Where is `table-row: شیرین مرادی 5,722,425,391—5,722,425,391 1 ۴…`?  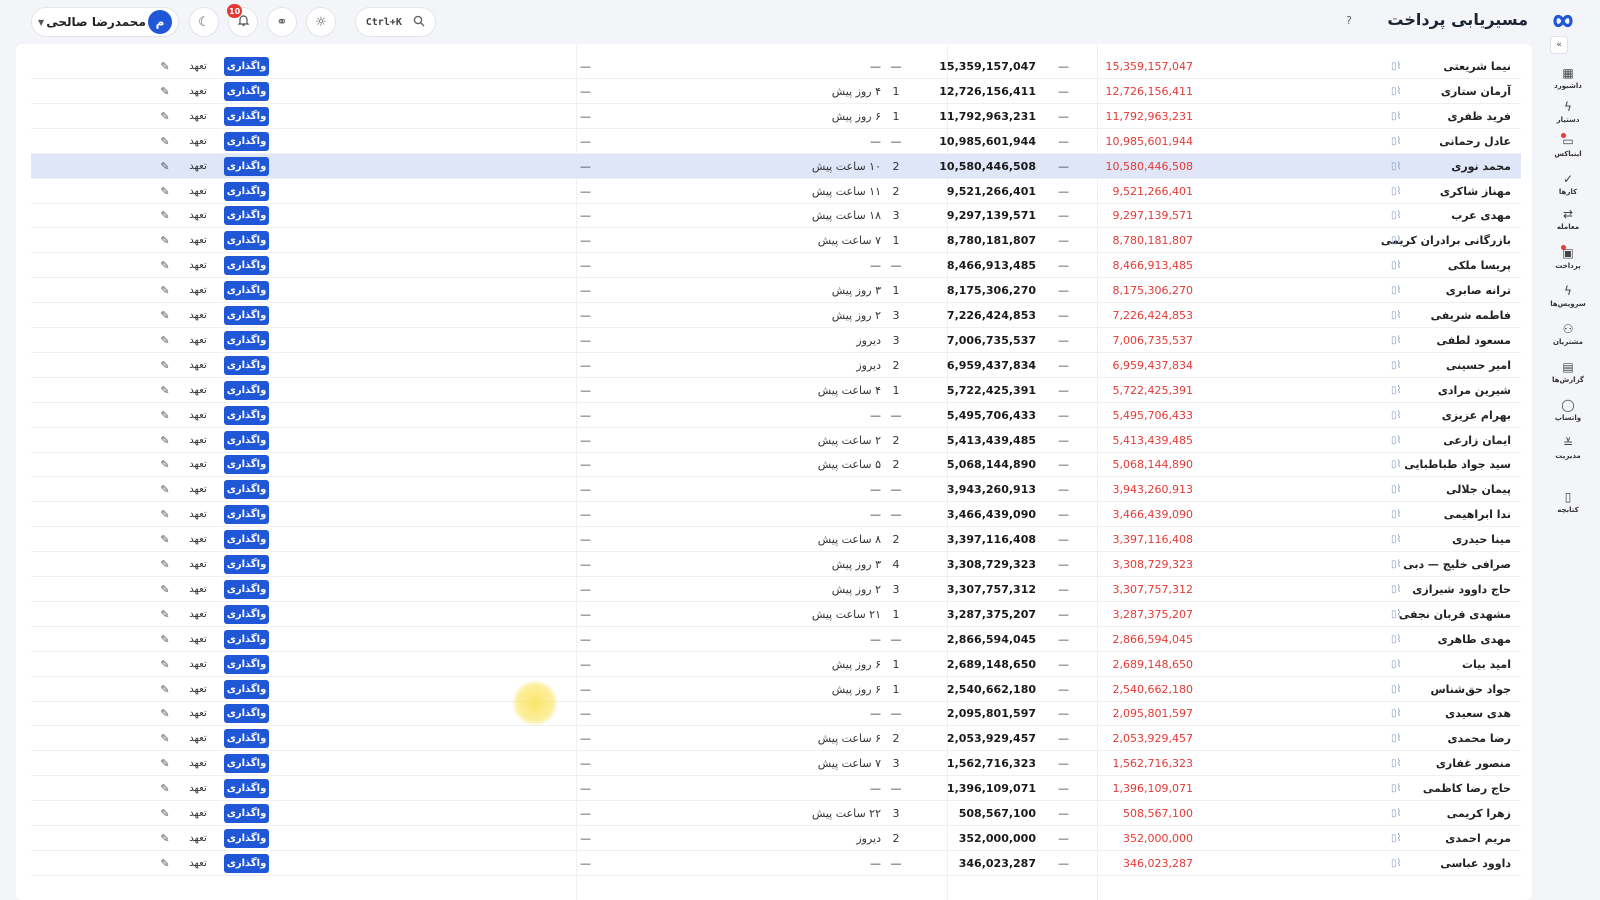 table-row: شیرین مرادی 5,722,425,391—5,722,425,391 1 ۴… is located at coordinates (776, 390).